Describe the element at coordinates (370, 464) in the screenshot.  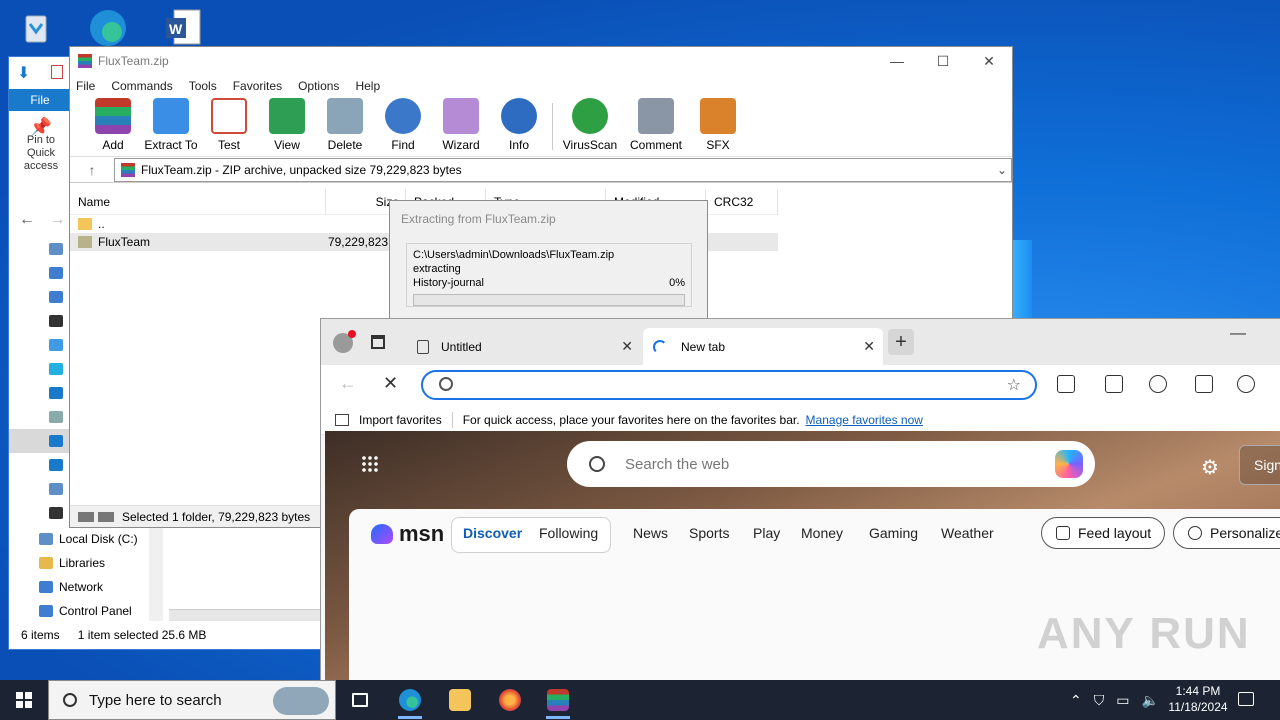
I see `app-launcher-icon` at that location.